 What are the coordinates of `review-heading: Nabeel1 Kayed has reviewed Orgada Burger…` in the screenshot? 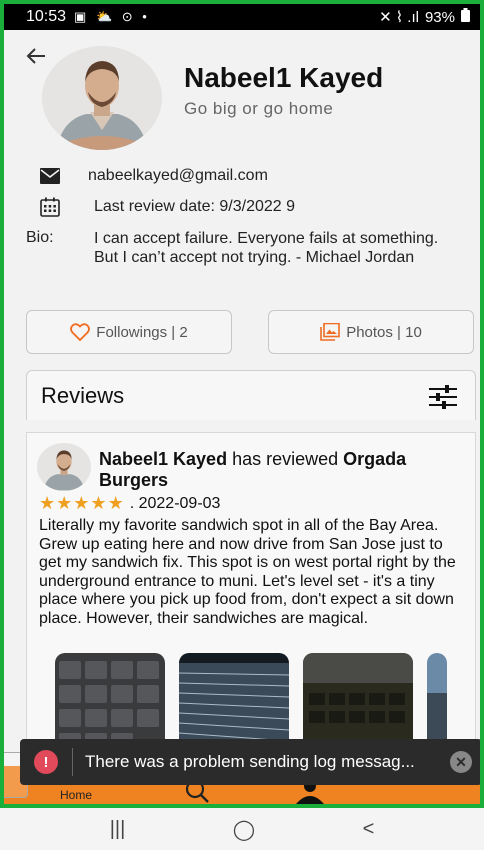 It's located at (279, 470).